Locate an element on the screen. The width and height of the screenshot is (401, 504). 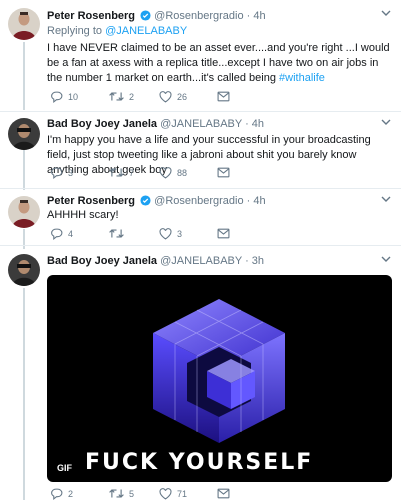
reply-to-handle: @JANELABABY is located at coordinates (146, 31).